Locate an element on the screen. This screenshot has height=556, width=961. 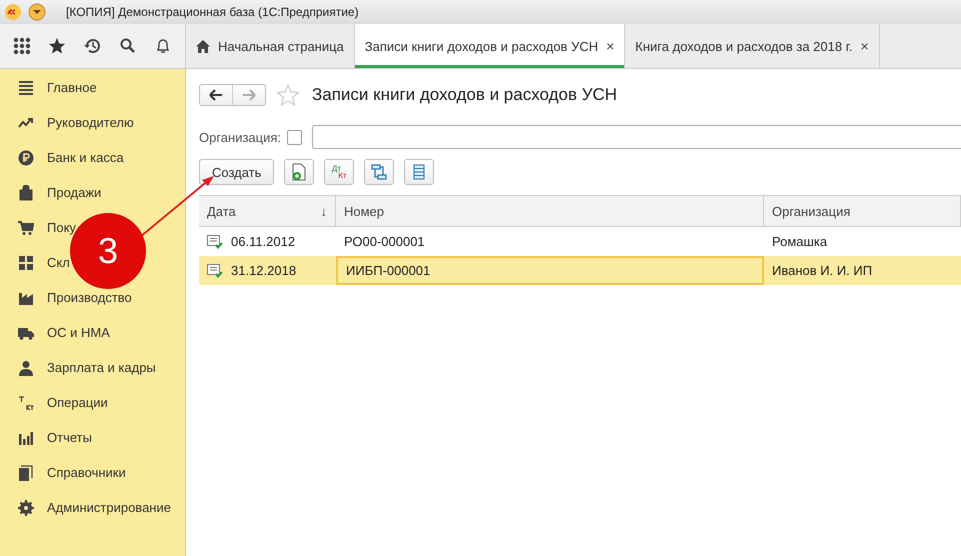
sidebar-item: Отчеты is located at coordinates (69, 437).